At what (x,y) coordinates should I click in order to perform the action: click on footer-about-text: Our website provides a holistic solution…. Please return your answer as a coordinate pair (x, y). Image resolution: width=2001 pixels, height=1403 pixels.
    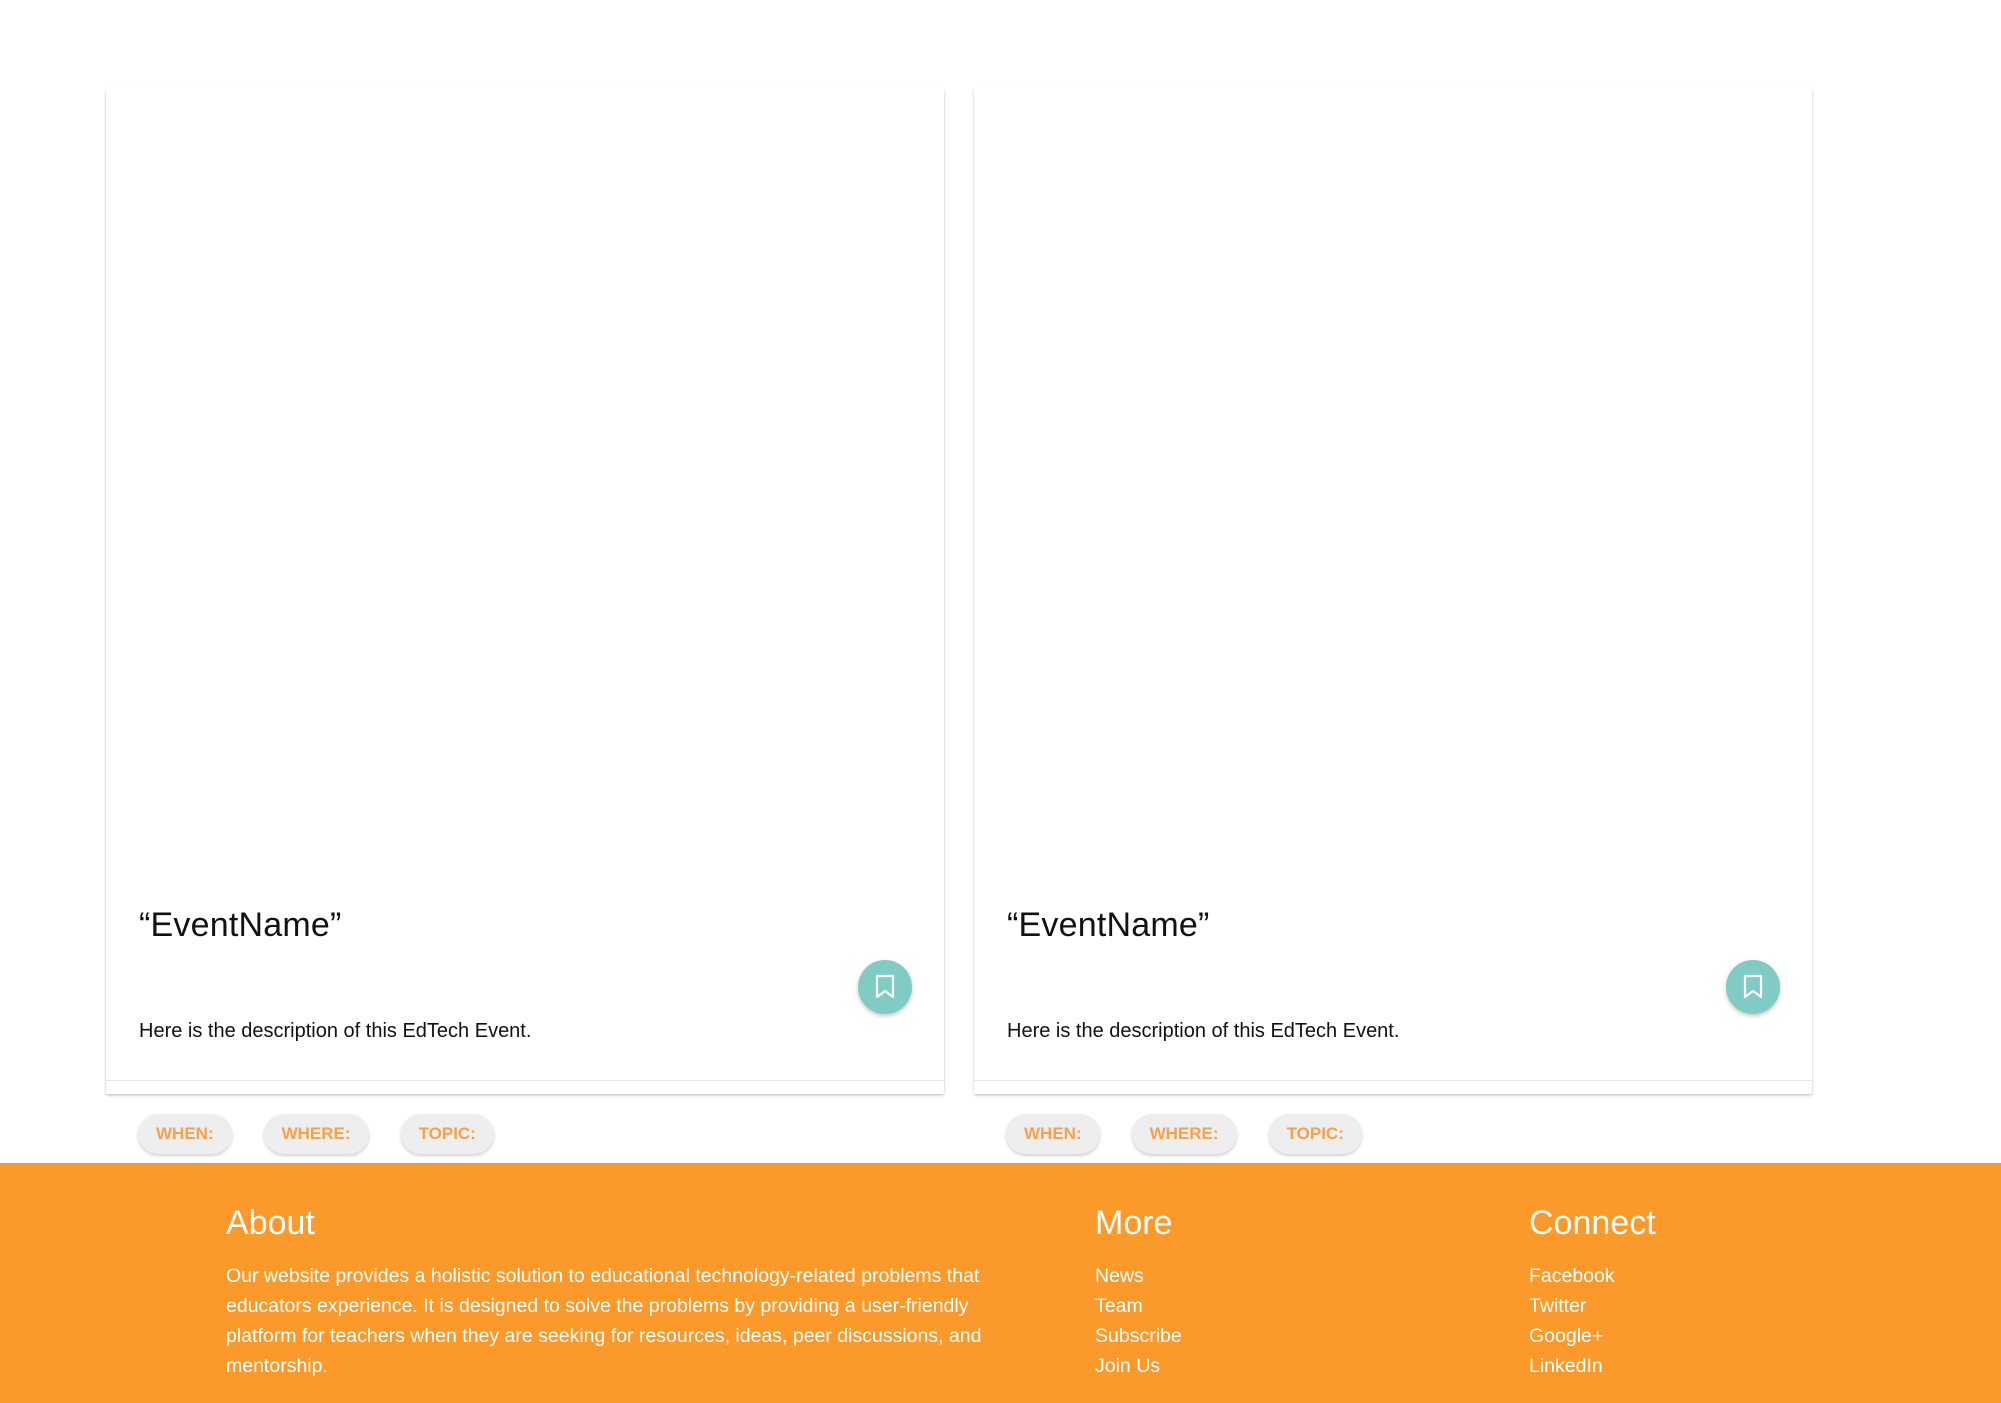
    Looking at the image, I should click on (604, 1321).